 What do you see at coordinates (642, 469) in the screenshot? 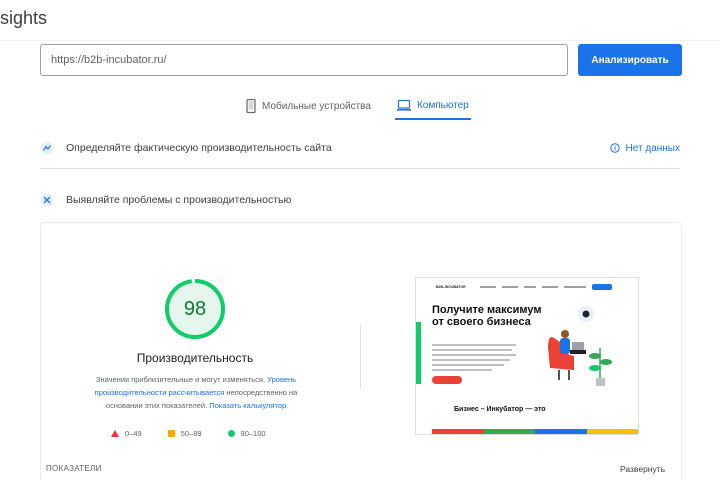
I see `expand-button: Развернуть` at bounding box center [642, 469].